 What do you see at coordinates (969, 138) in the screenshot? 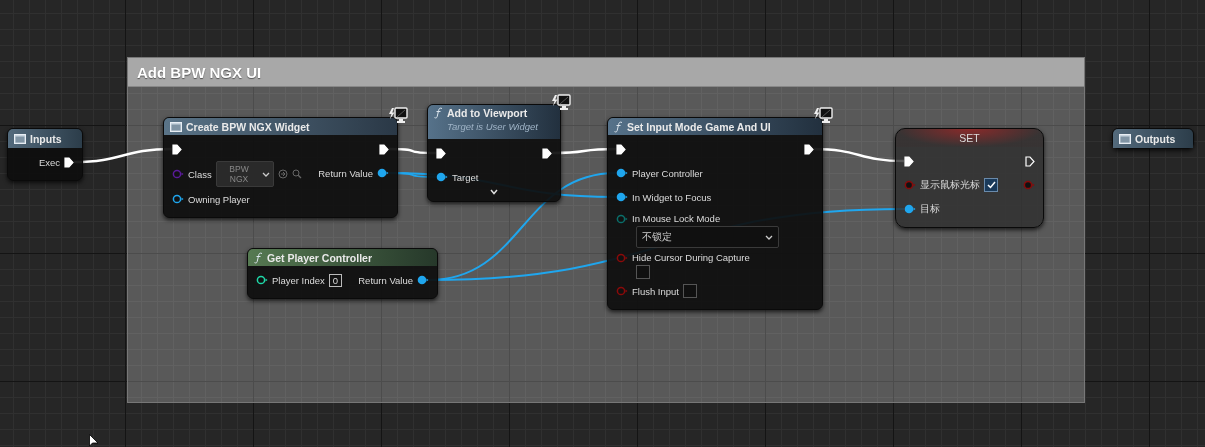
I see `node-title: SET` at bounding box center [969, 138].